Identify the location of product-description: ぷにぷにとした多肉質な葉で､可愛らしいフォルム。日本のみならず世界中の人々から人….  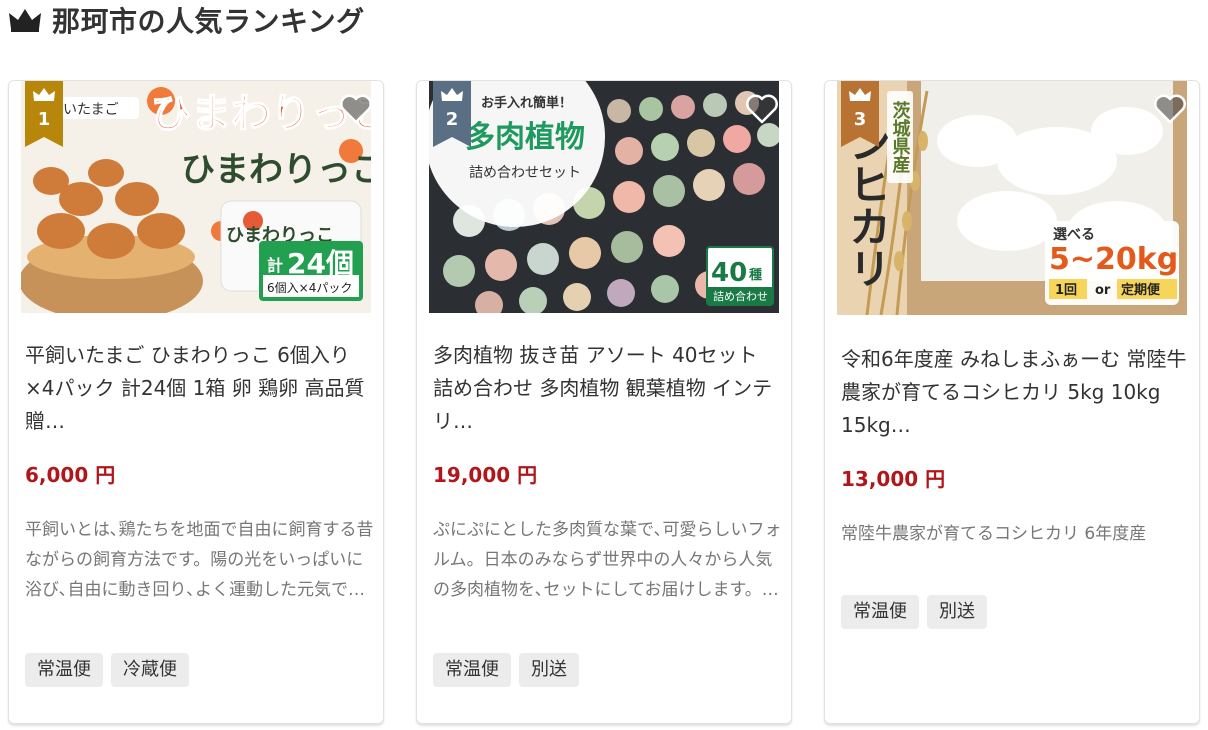
(607, 560).